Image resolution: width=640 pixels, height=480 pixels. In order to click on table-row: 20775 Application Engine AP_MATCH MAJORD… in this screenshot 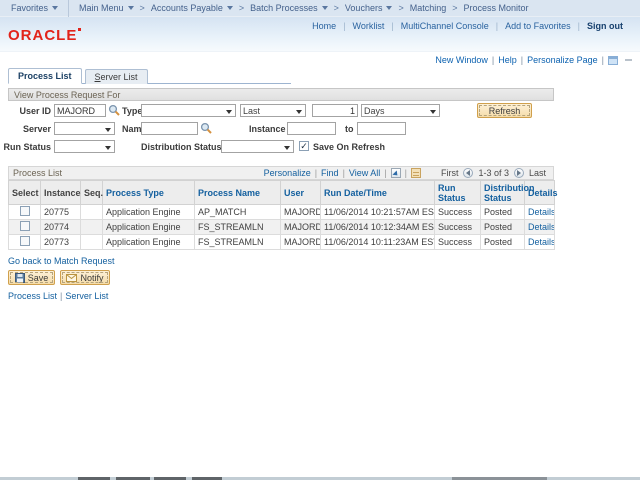, I will do `click(281, 212)`.